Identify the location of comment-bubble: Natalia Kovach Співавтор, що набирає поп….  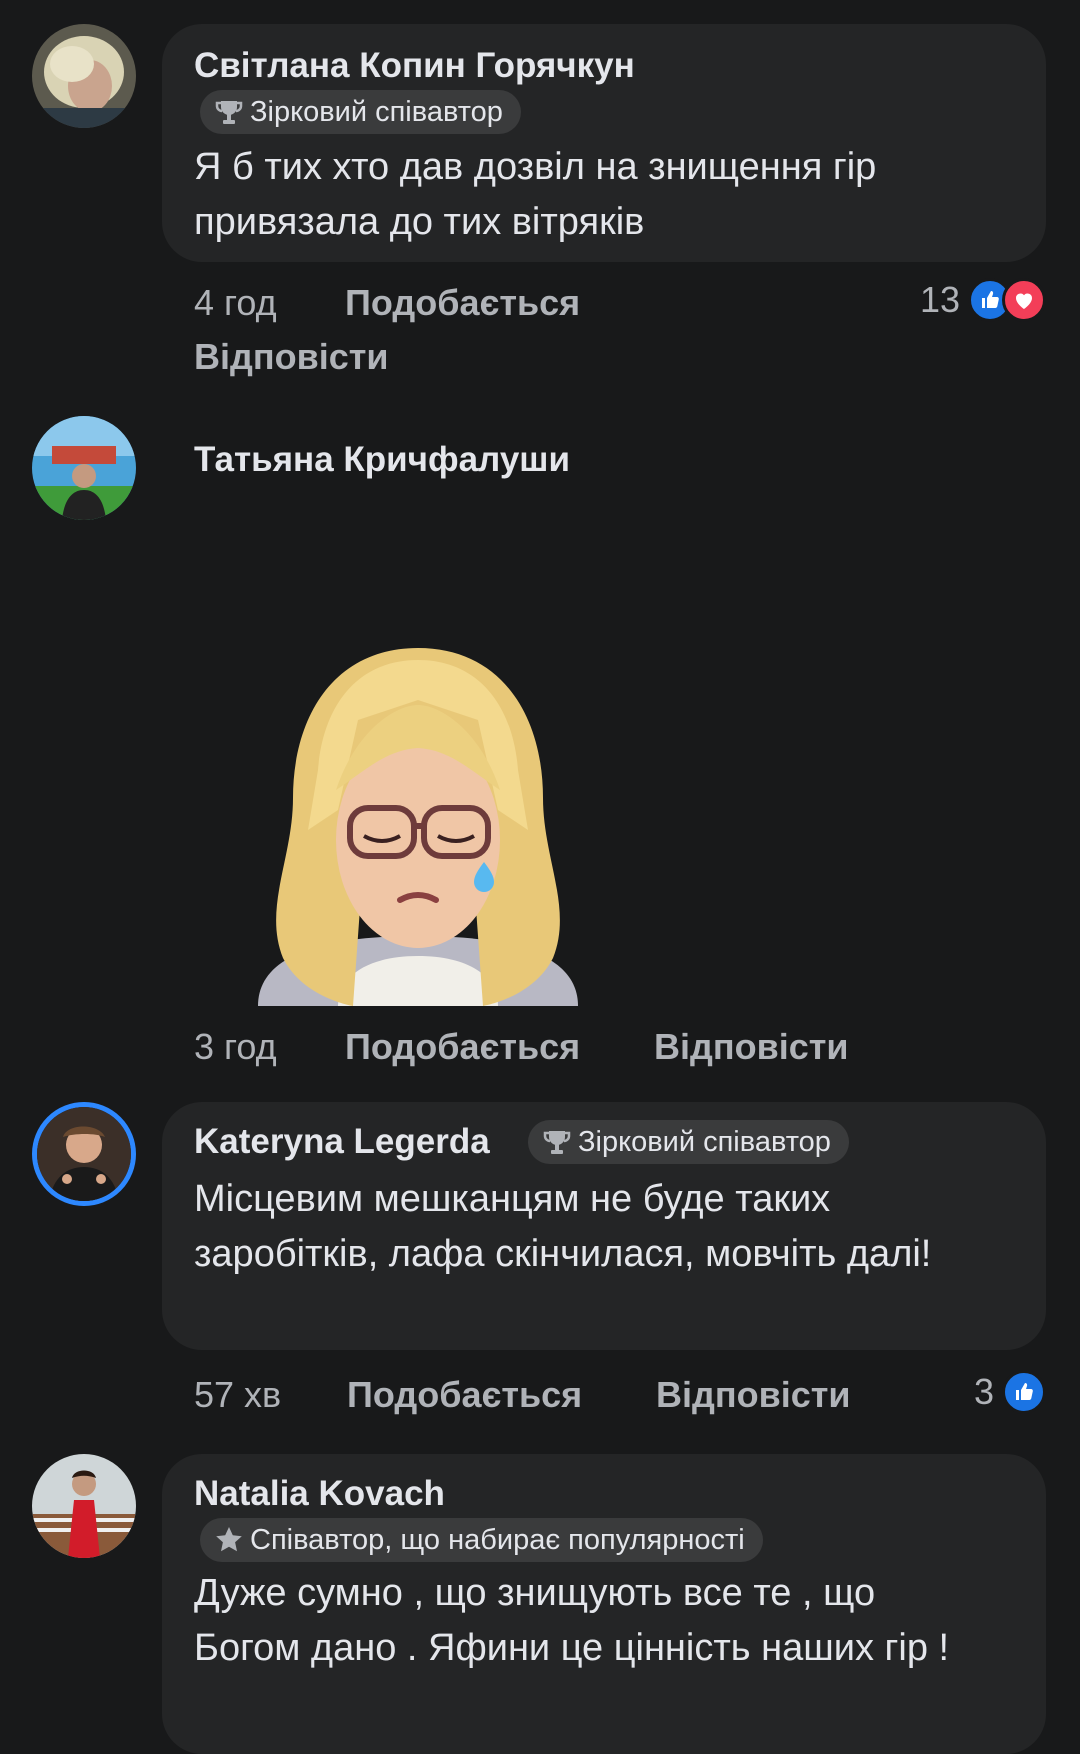
(604, 1604).